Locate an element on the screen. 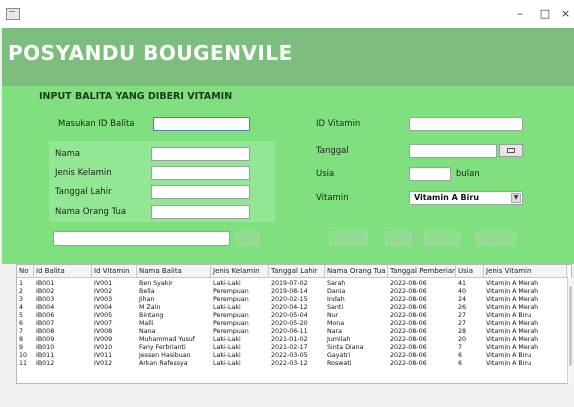 The width and height of the screenshot is (574, 407). cari-button: CARI is located at coordinates (247, 238).